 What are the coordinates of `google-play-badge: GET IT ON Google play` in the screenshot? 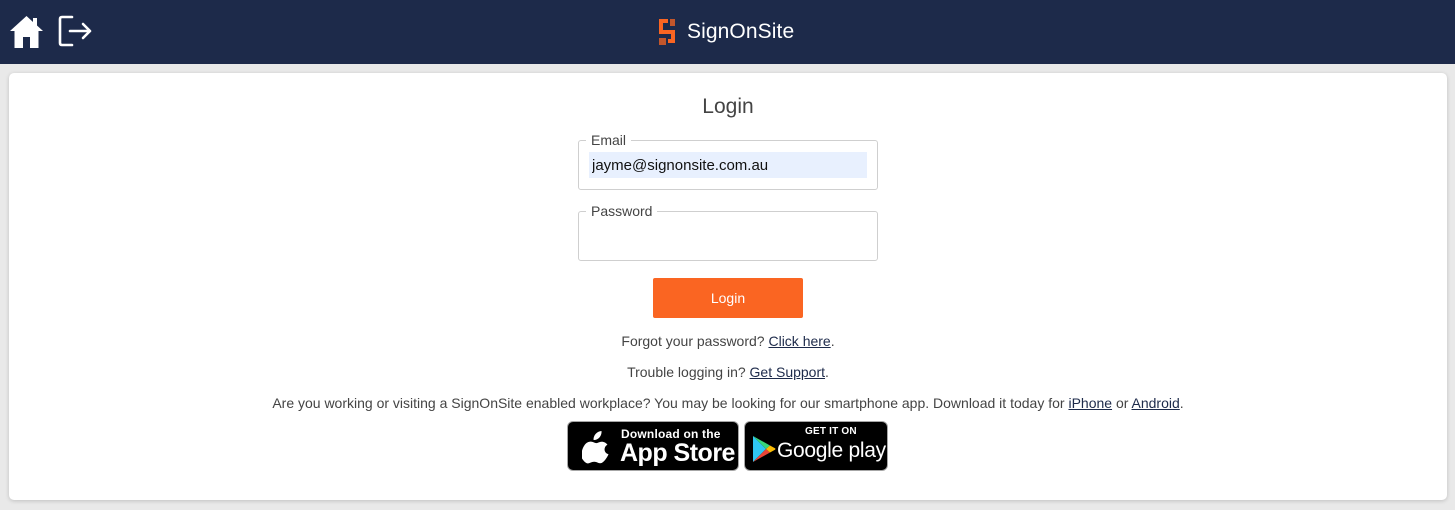 It's located at (816, 446).